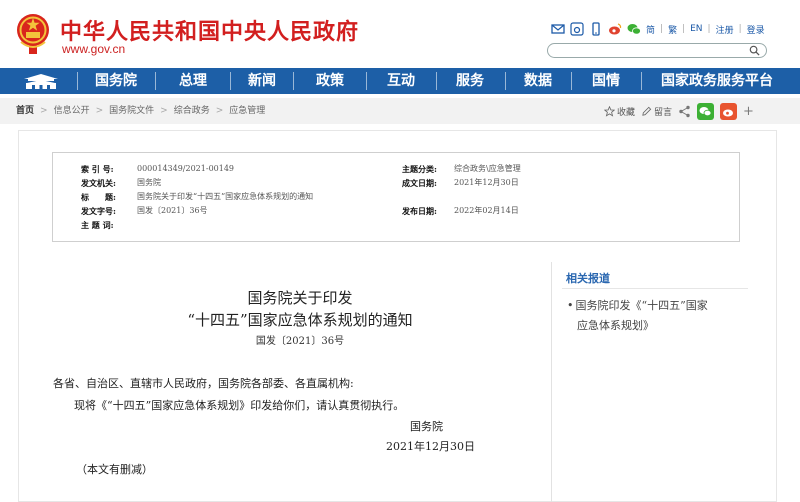 The height and width of the screenshot is (502, 800). I want to click on signature-org: 国务院, so click(426, 426).